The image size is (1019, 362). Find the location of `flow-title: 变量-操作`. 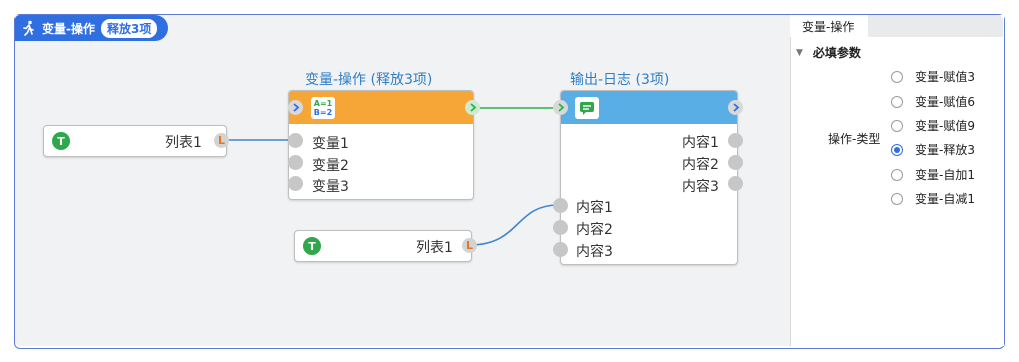

flow-title: 变量-操作 is located at coordinates (68, 28).